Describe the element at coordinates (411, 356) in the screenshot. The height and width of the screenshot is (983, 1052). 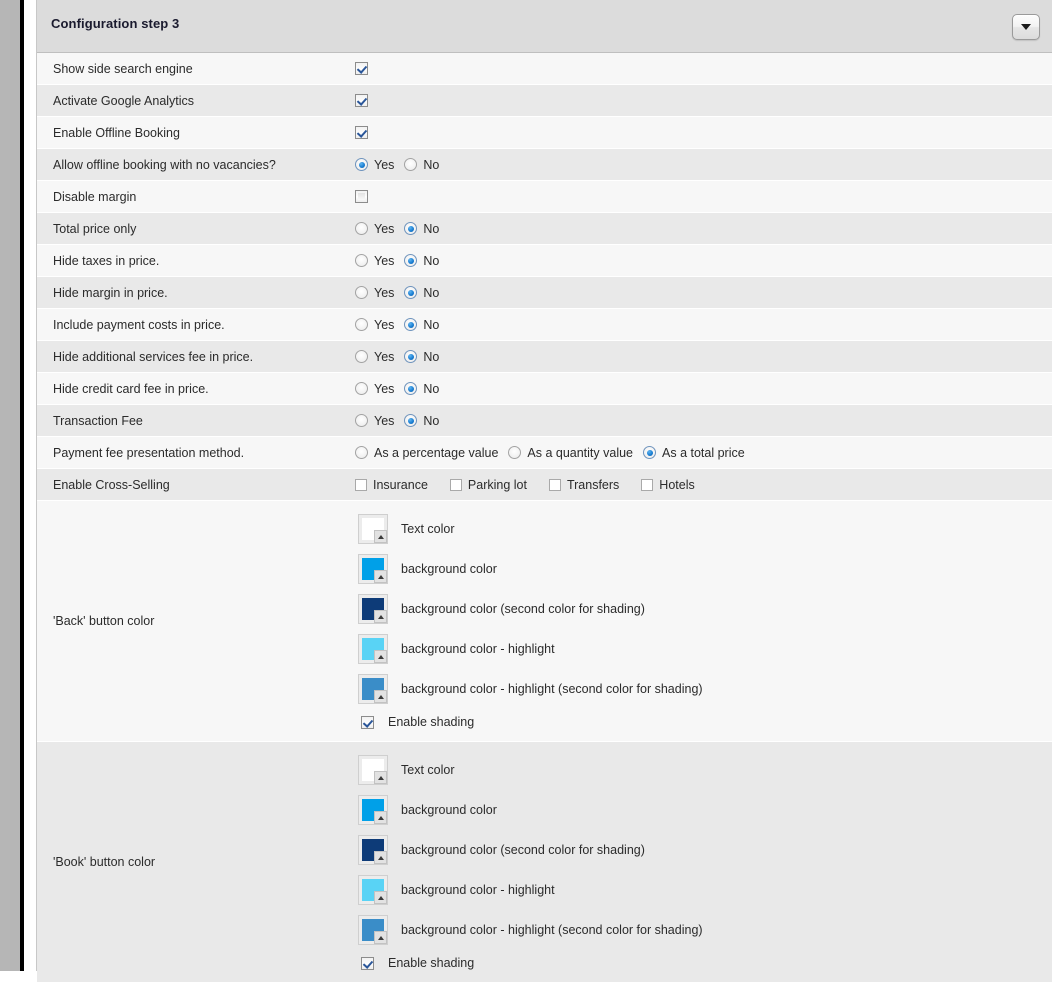
I see `radio-hide-additional-services-fee-in-price-no` at that location.